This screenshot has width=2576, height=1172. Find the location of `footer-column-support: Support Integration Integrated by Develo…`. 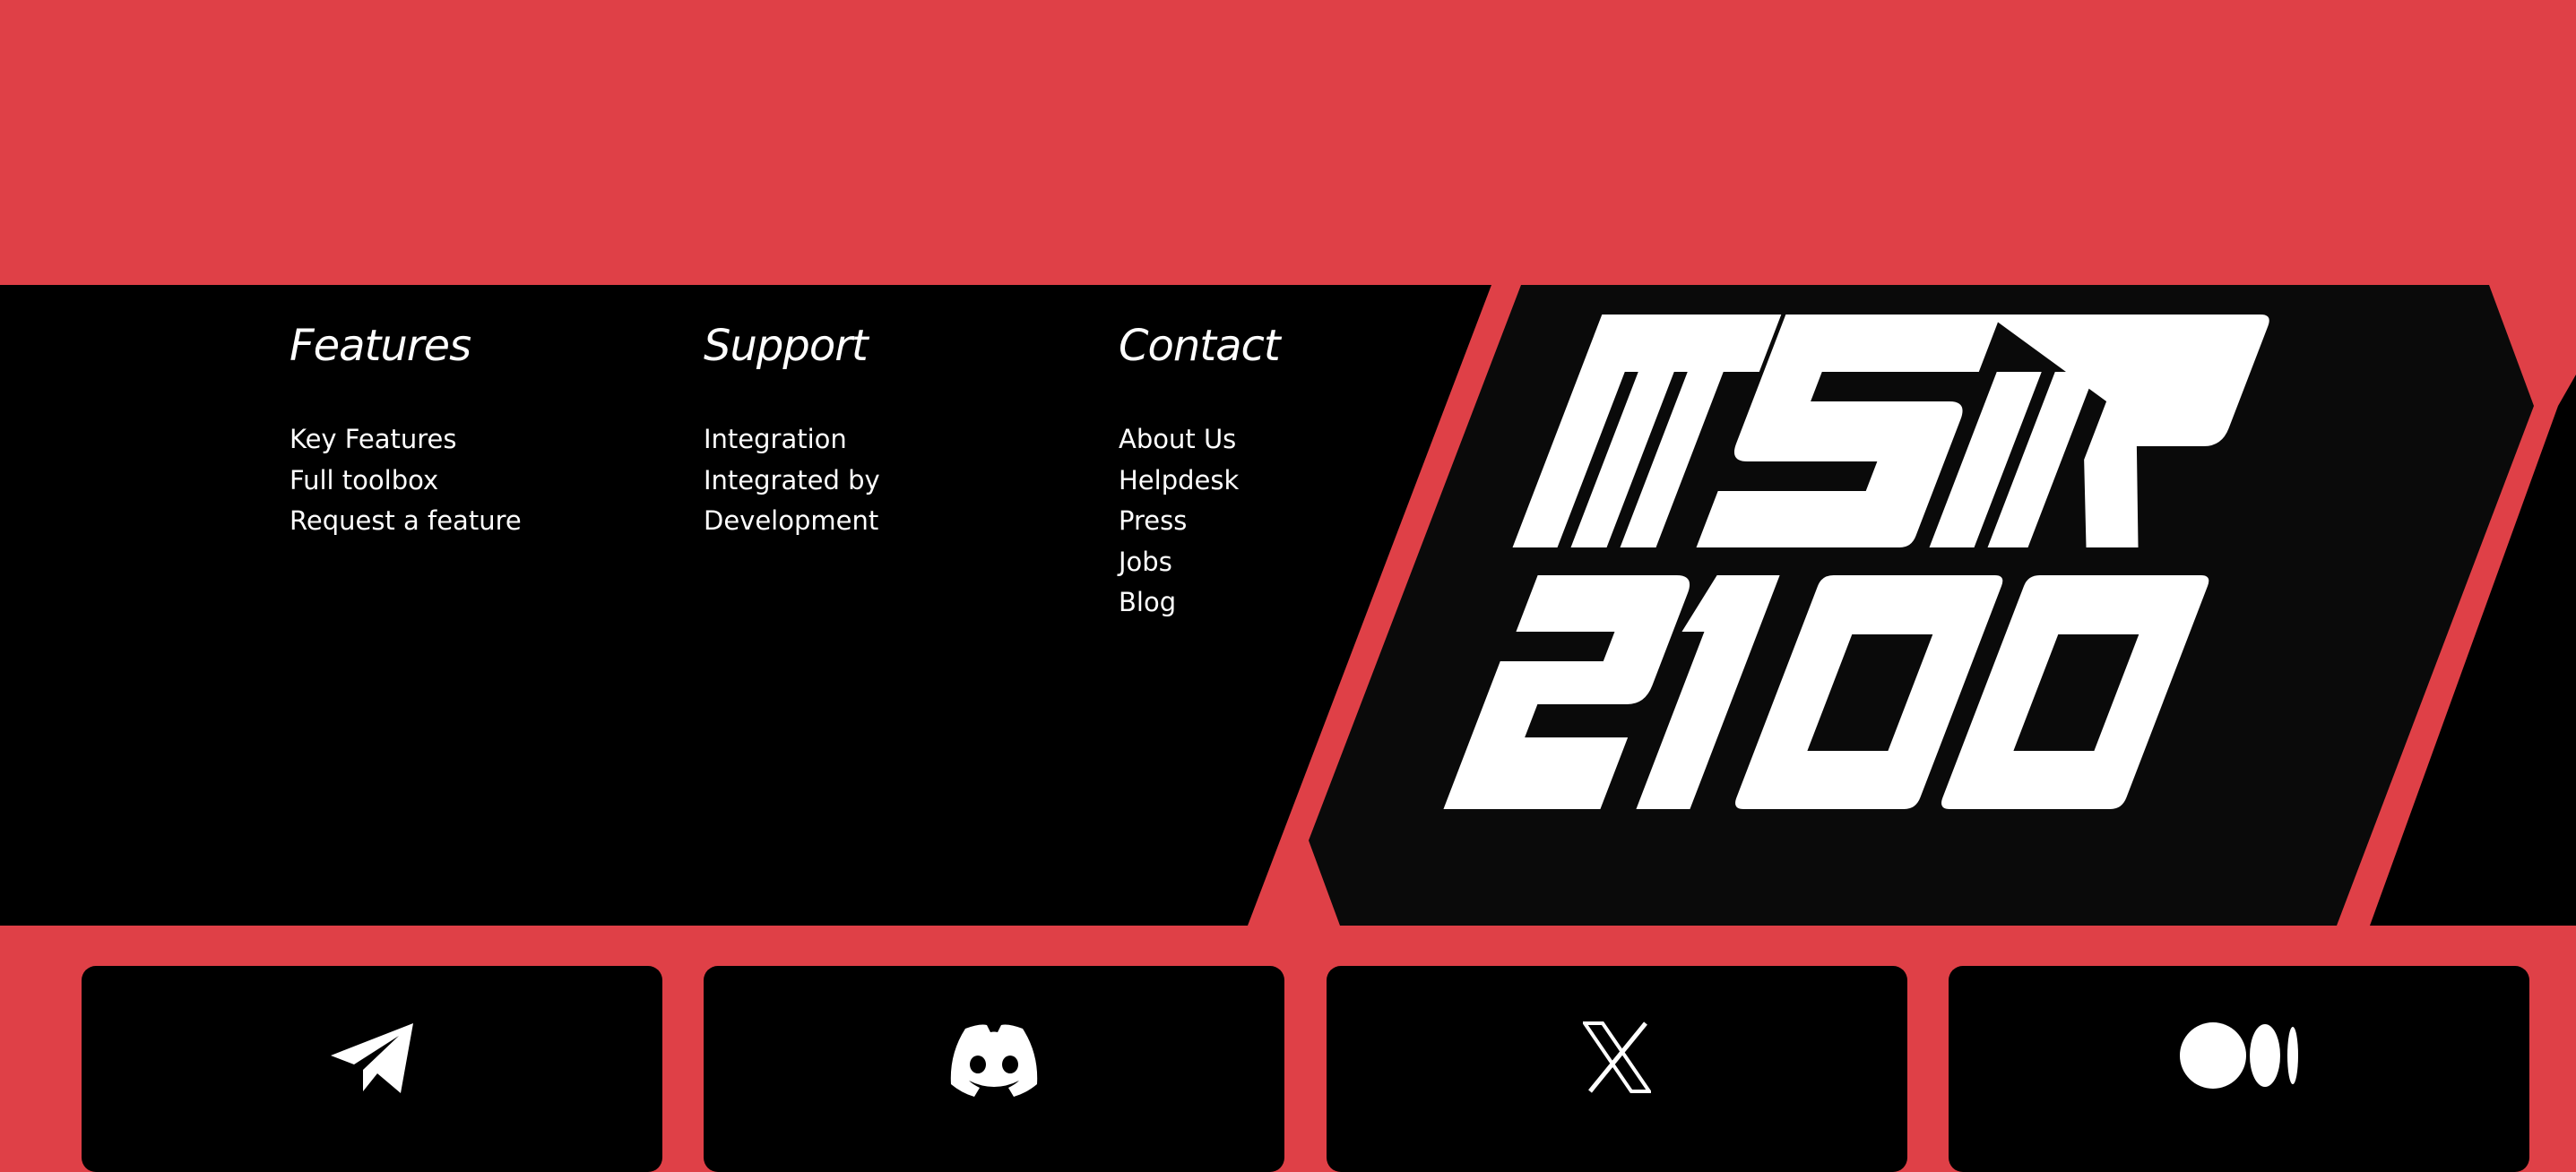

footer-column-support: Support Integration Integrated by Develo… is located at coordinates (792, 425).